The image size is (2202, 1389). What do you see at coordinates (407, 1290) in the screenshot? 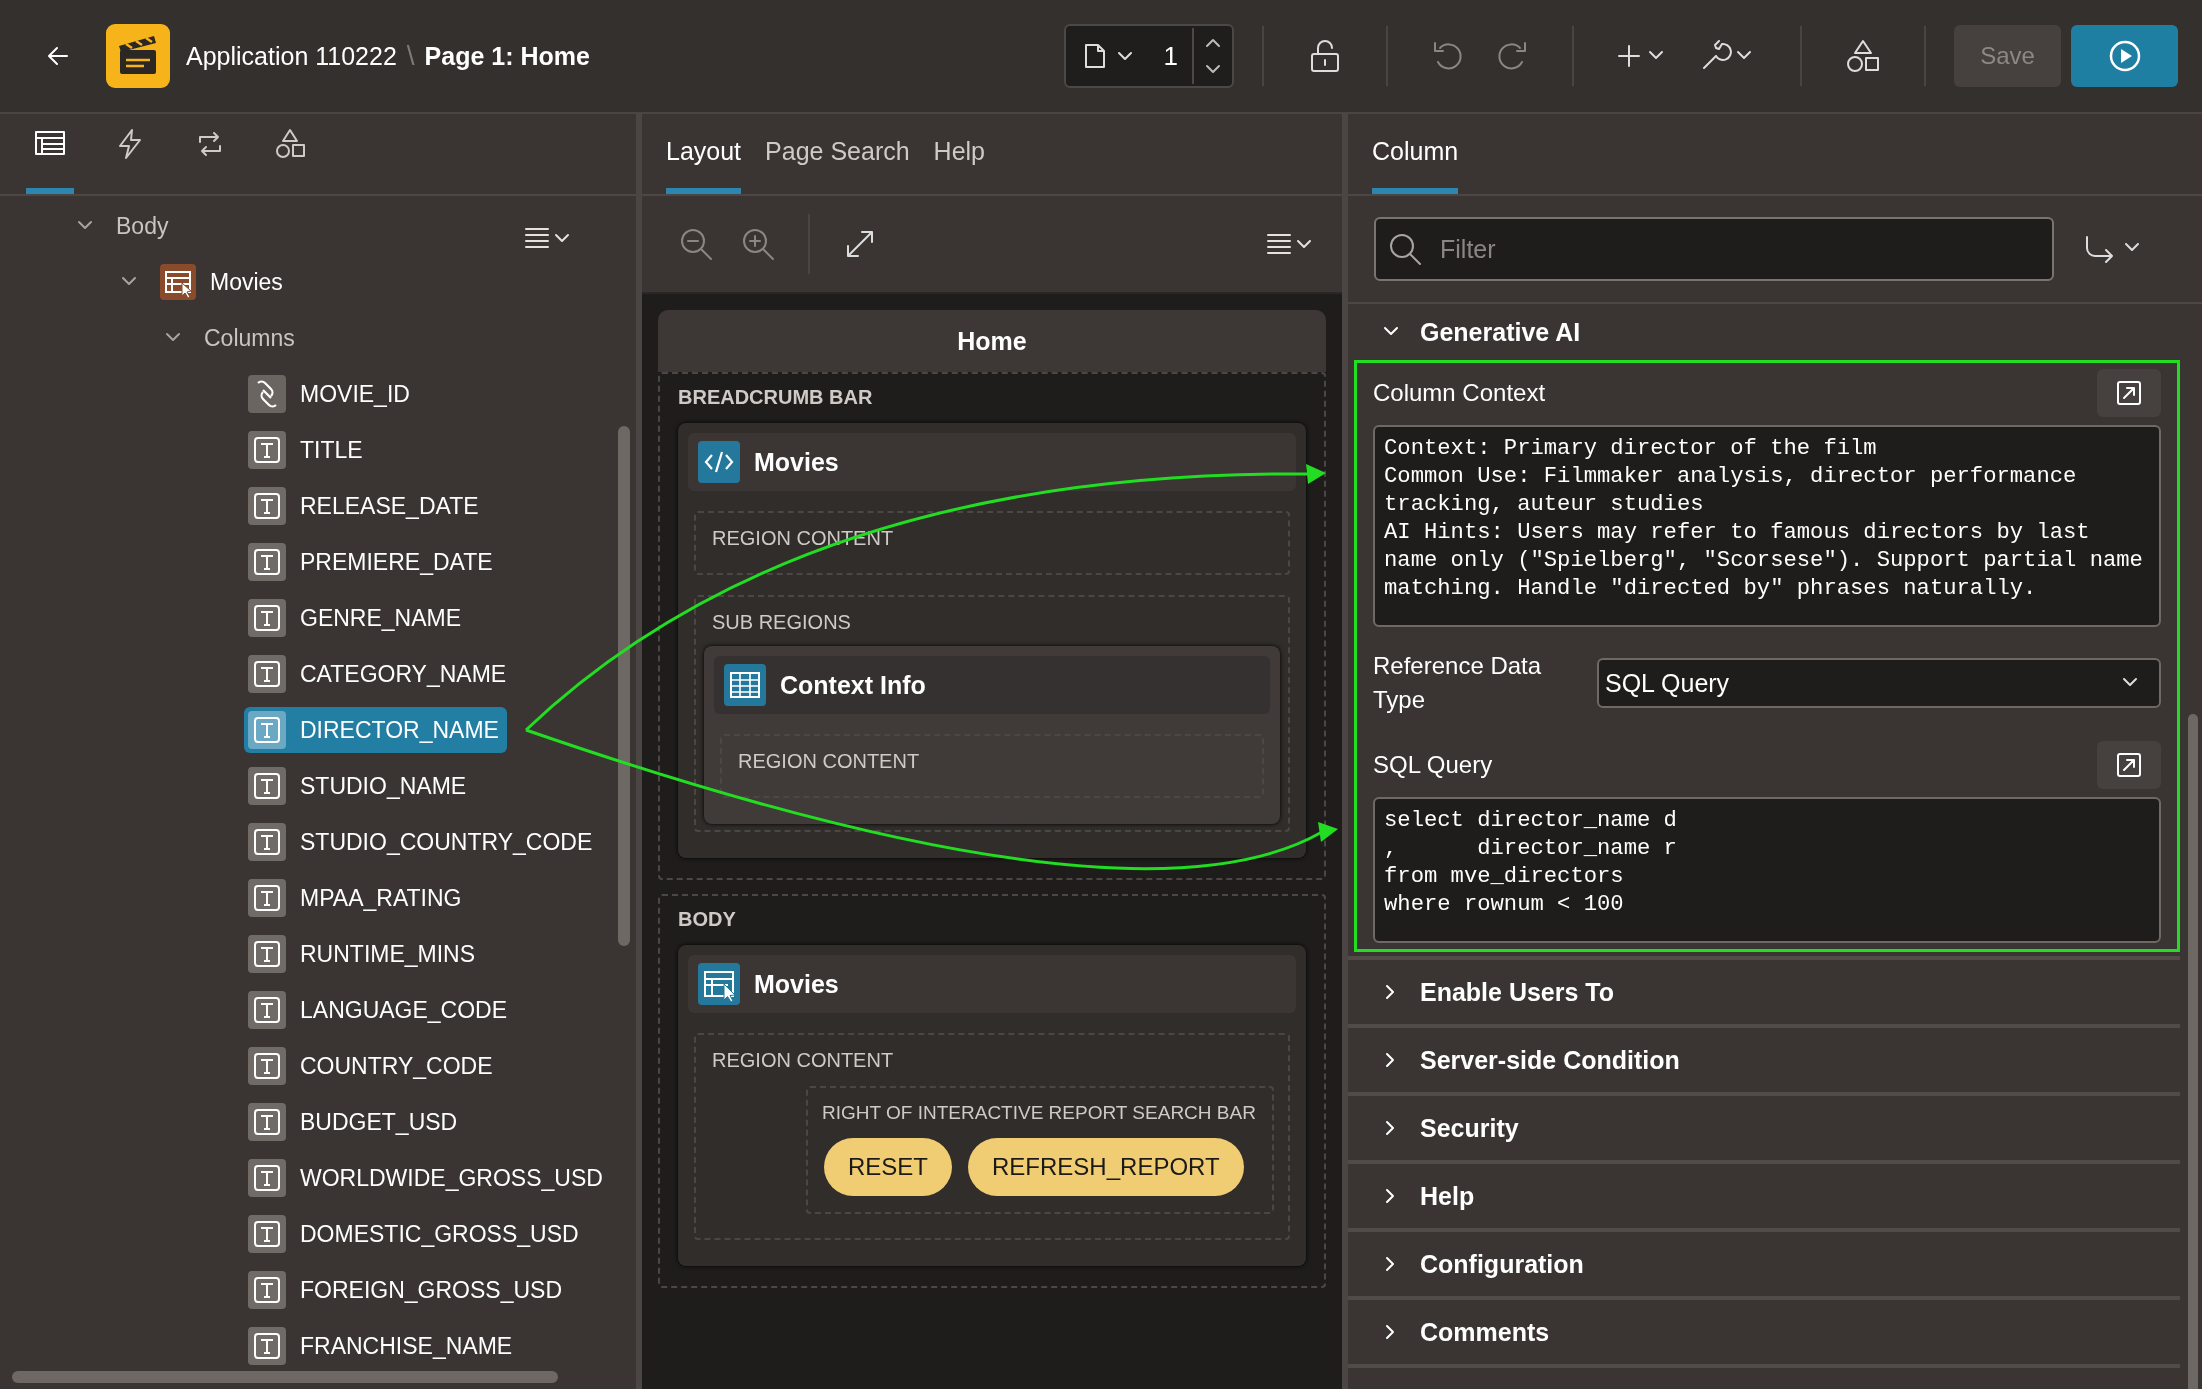
I see `tree-item: FOREIGN_GROSS_USD` at bounding box center [407, 1290].